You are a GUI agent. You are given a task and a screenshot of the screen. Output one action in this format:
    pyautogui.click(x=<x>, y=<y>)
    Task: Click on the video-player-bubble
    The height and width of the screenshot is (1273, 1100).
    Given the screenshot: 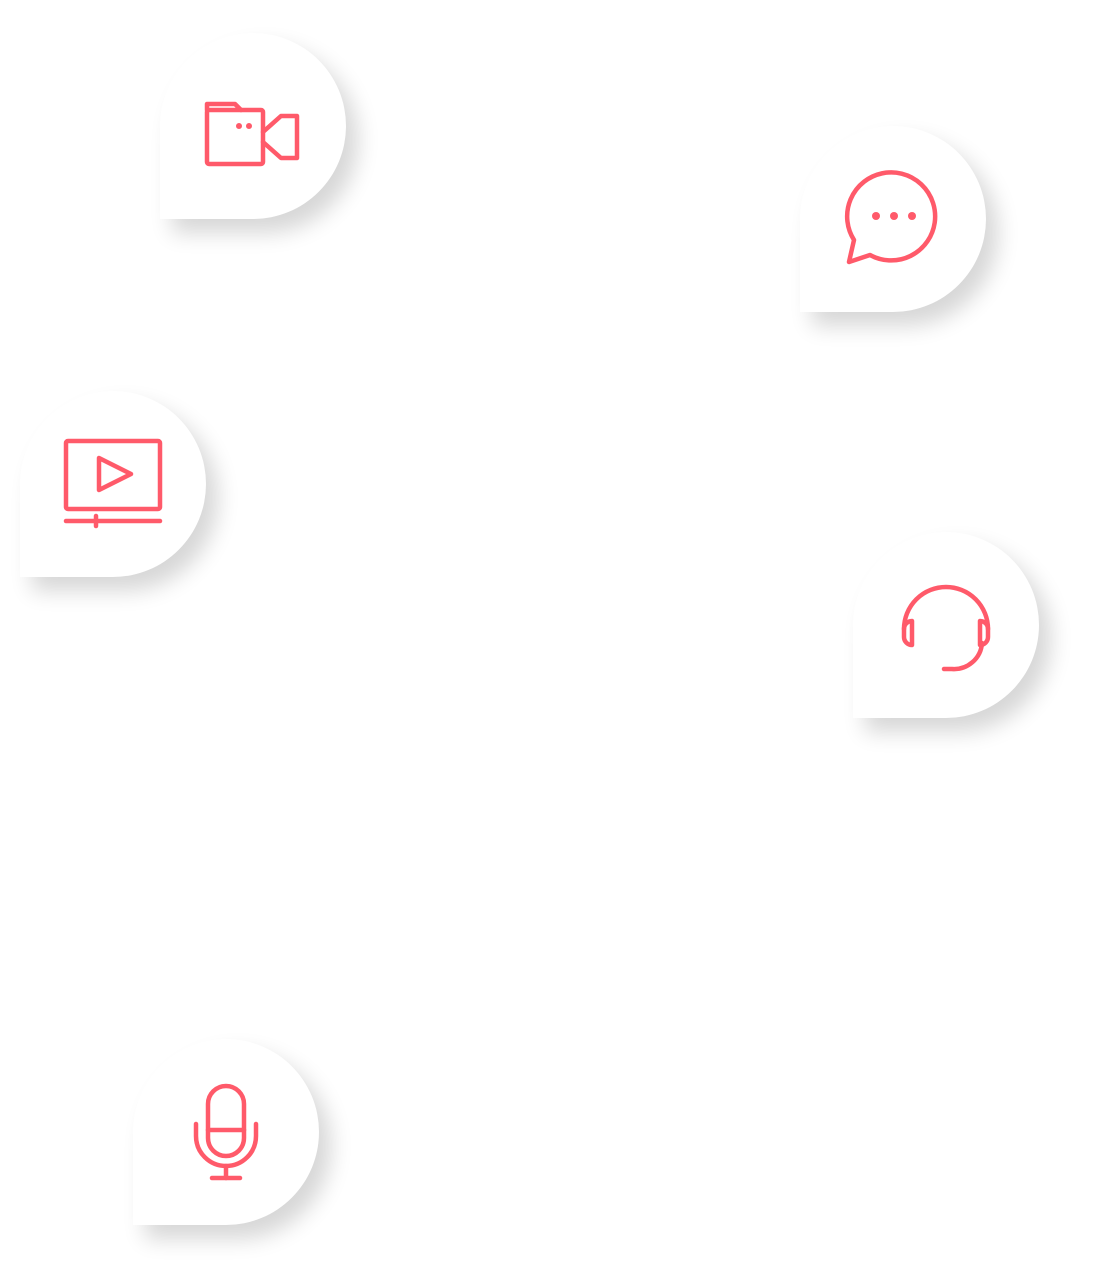 What is the action you would take?
    pyautogui.click(x=113, y=484)
    